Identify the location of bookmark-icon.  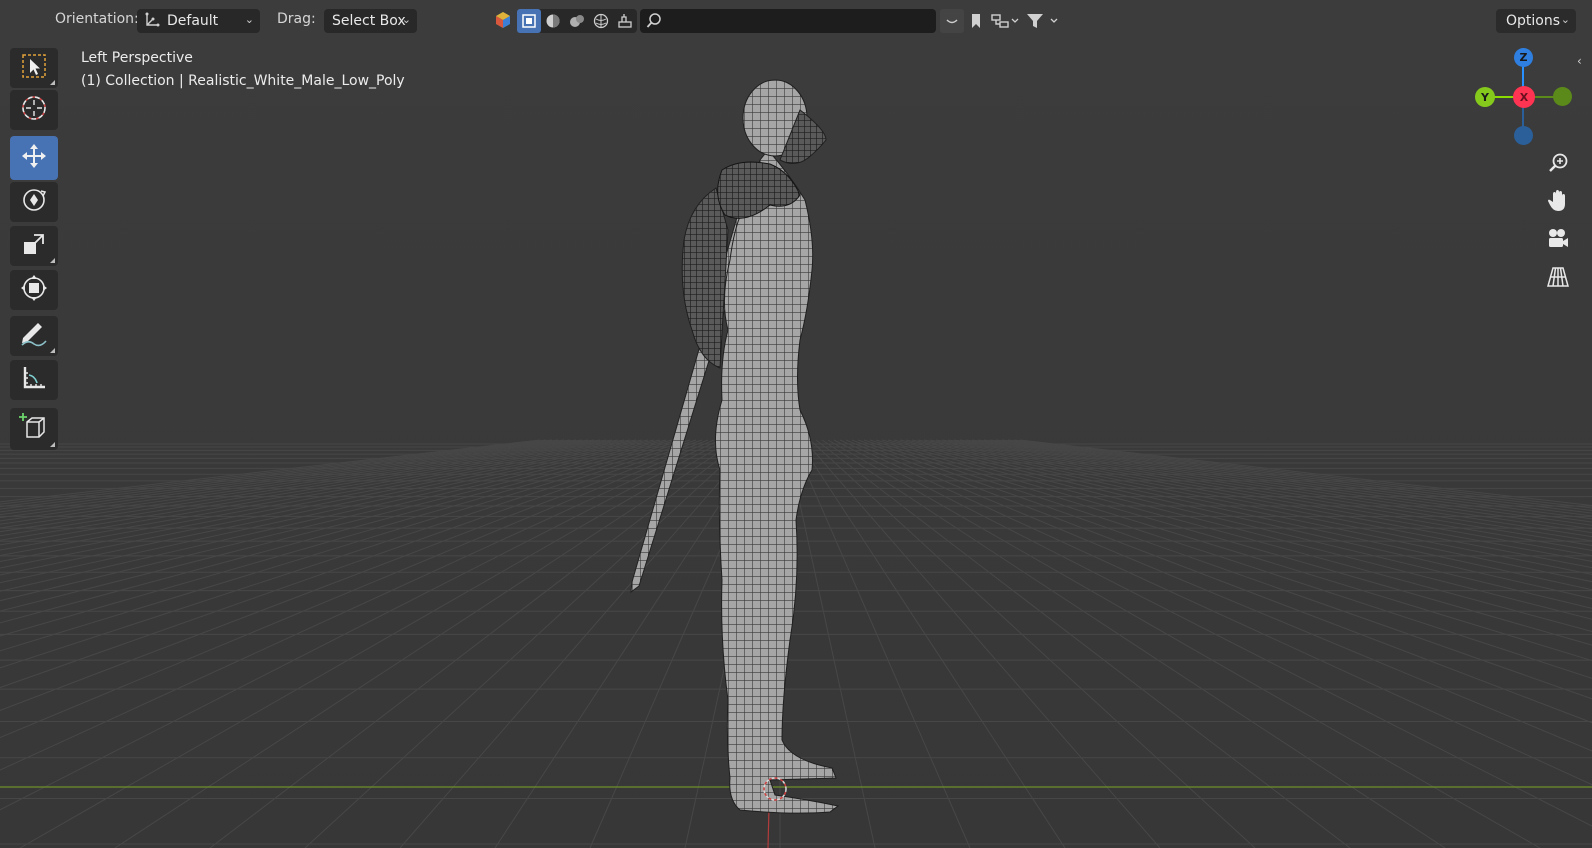
(976, 21).